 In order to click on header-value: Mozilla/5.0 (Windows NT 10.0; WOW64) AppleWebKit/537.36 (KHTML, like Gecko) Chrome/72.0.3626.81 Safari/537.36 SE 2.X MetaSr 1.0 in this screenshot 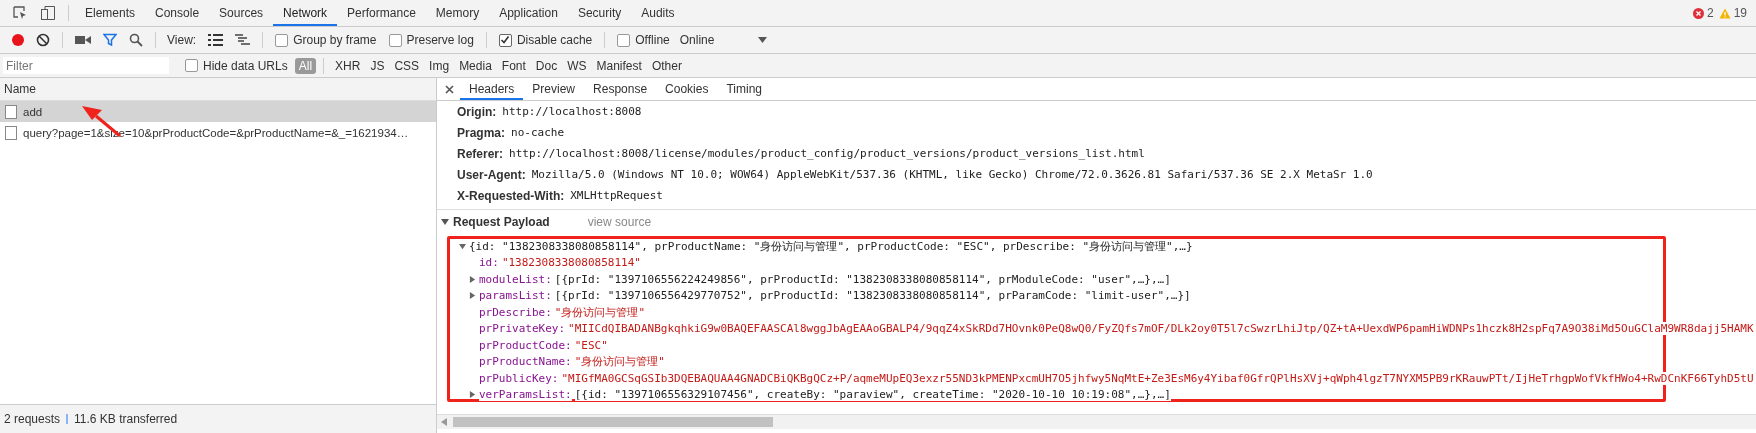, I will do `click(952, 174)`.